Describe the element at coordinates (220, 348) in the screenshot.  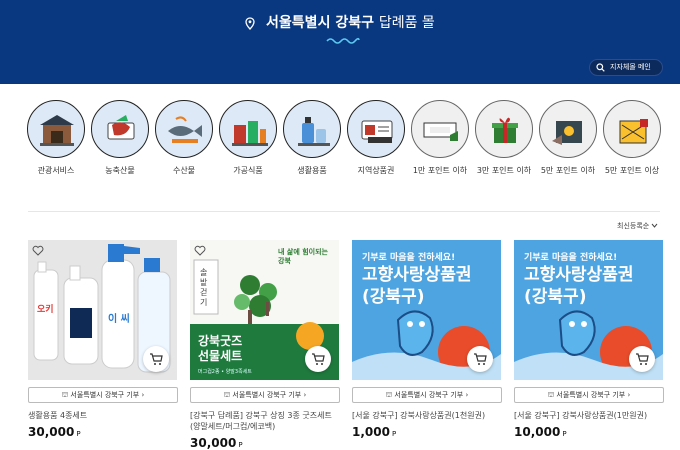
I see `product-image-text: 강북굿즈 선물세트` at that location.